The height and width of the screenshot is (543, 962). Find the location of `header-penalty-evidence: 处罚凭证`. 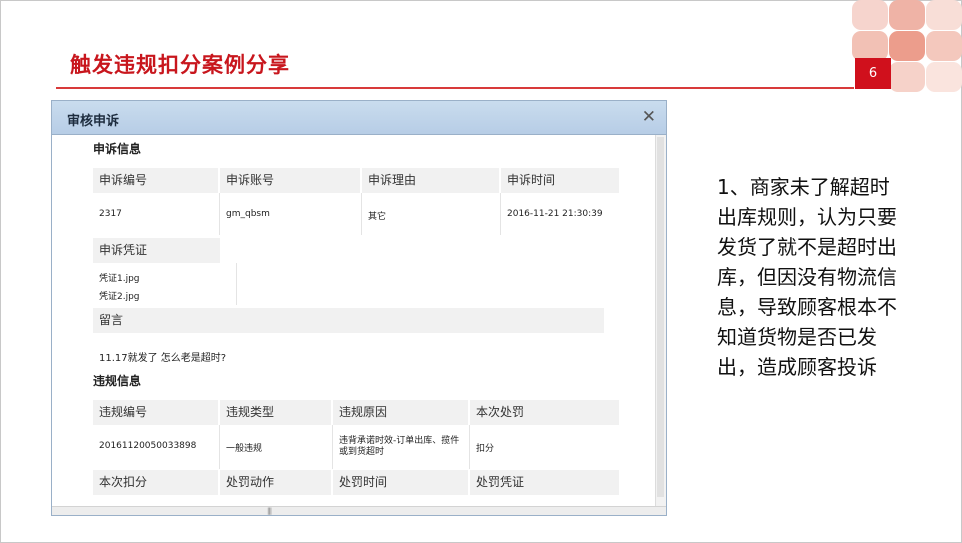

header-penalty-evidence: 处罚凭证 is located at coordinates (544, 482).